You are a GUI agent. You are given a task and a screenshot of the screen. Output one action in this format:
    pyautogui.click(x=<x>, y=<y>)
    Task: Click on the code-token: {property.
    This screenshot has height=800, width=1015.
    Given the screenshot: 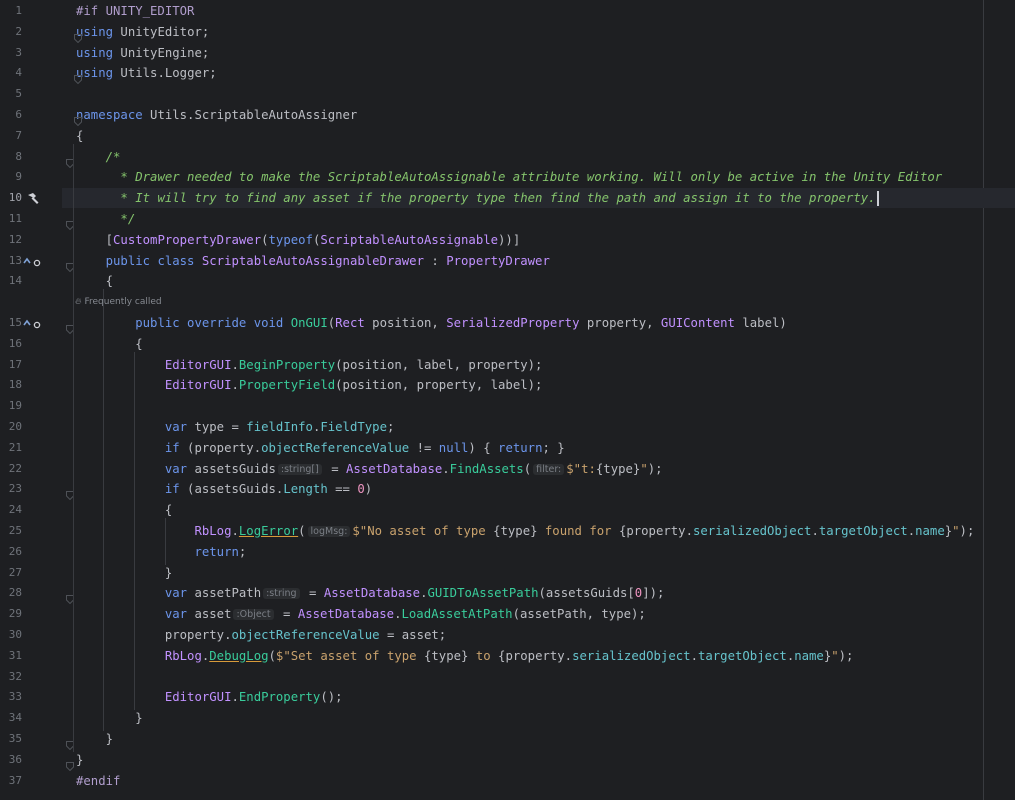 What is the action you would take?
    pyautogui.click(x=535, y=655)
    